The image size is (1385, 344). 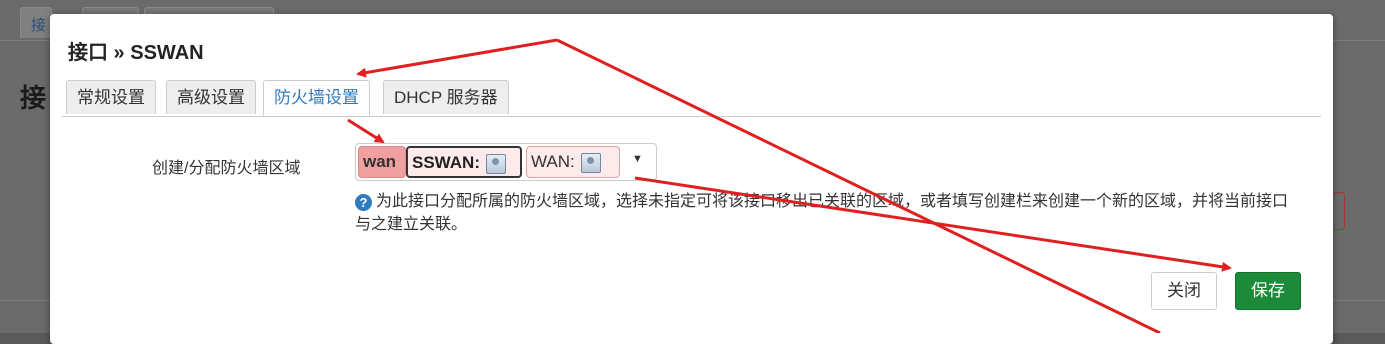 What do you see at coordinates (211, 97) in the screenshot?
I see `tab-advanced: 高级设置` at bounding box center [211, 97].